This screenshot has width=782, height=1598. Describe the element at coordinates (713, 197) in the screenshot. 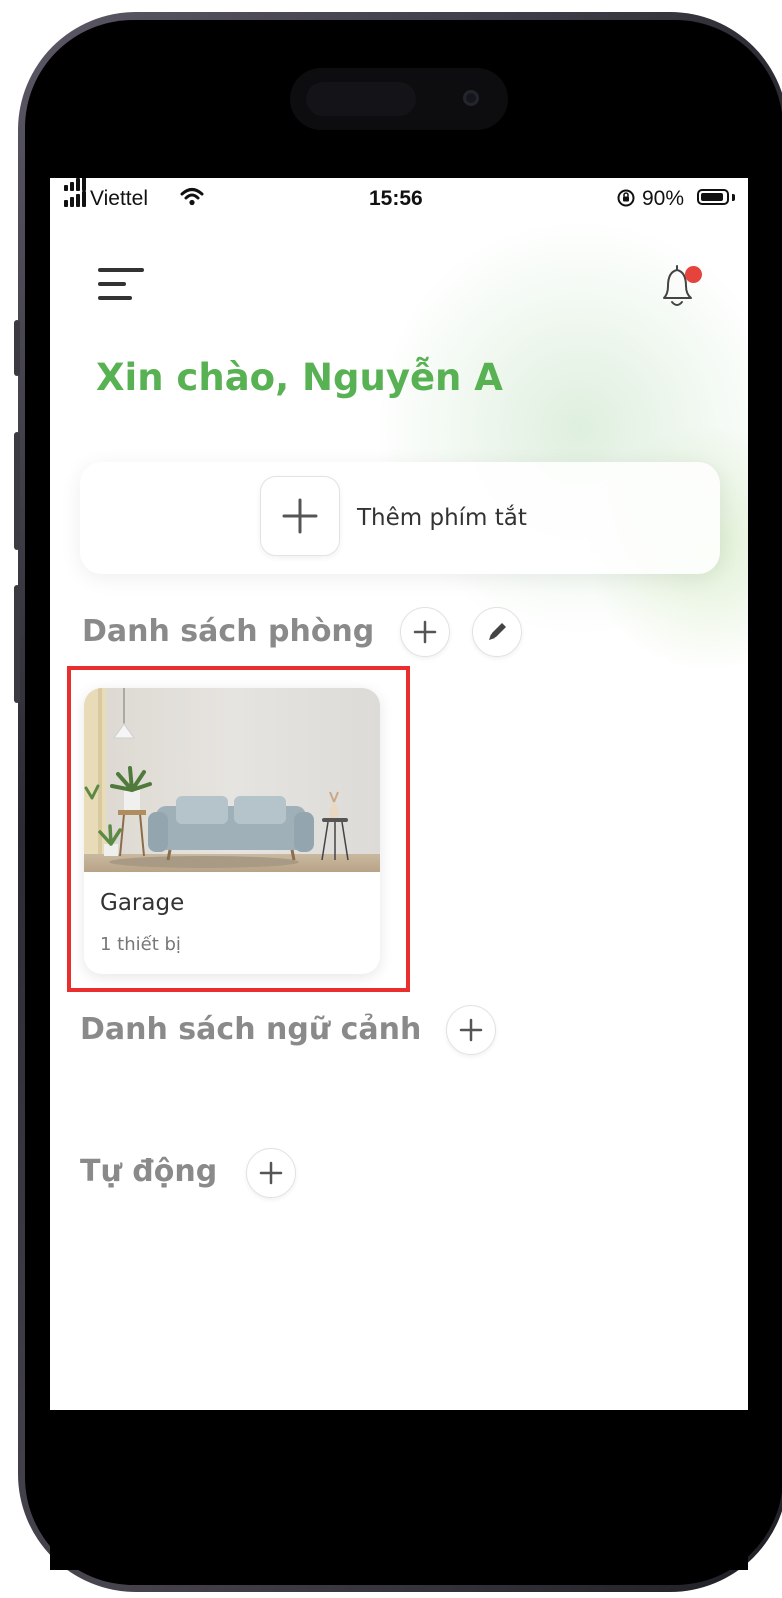

I see `battery-icon` at that location.